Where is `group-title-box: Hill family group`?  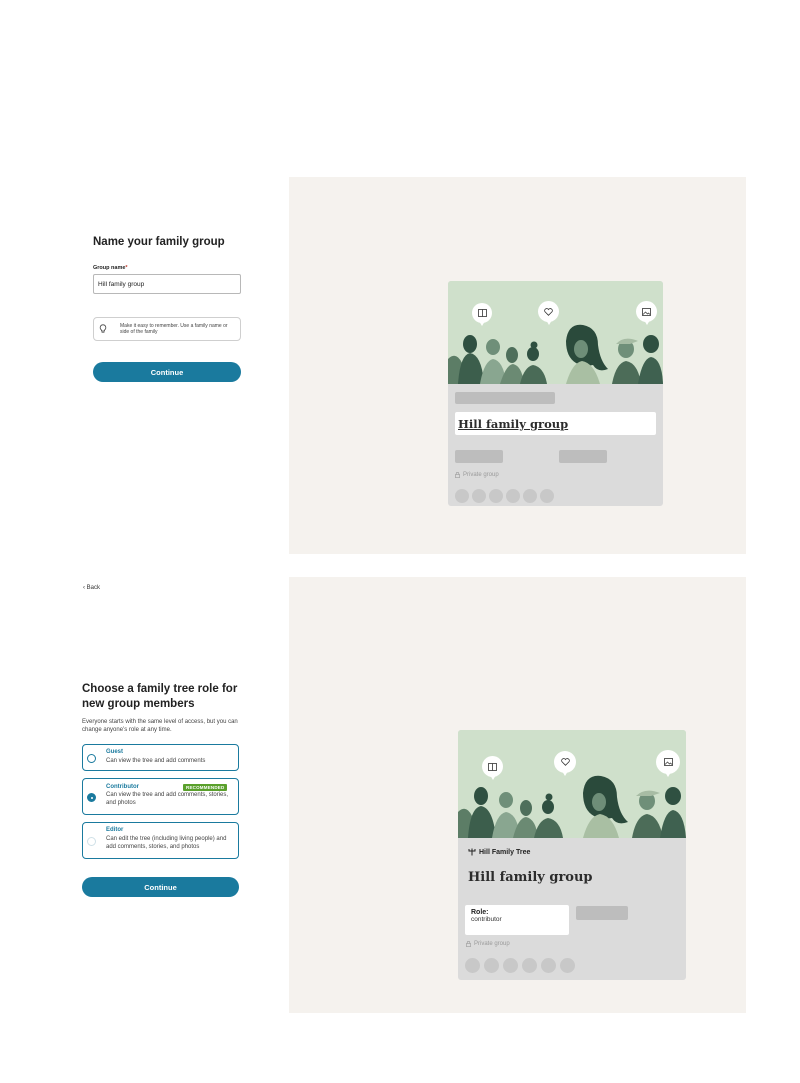 group-title-box: Hill family group is located at coordinates (555, 423).